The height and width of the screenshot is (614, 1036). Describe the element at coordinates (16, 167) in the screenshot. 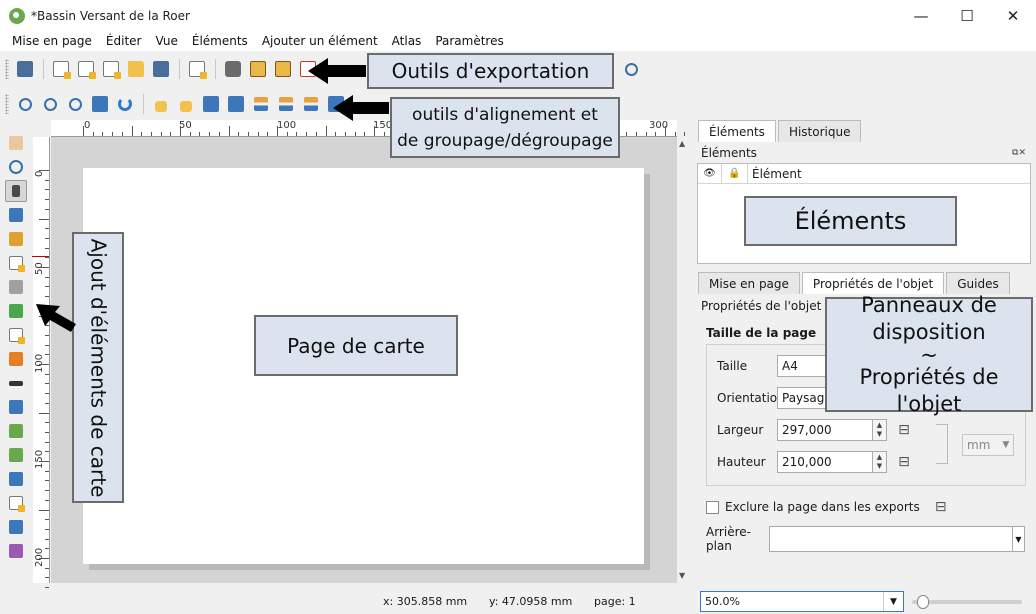

I see `zoom-tool-icon` at that location.